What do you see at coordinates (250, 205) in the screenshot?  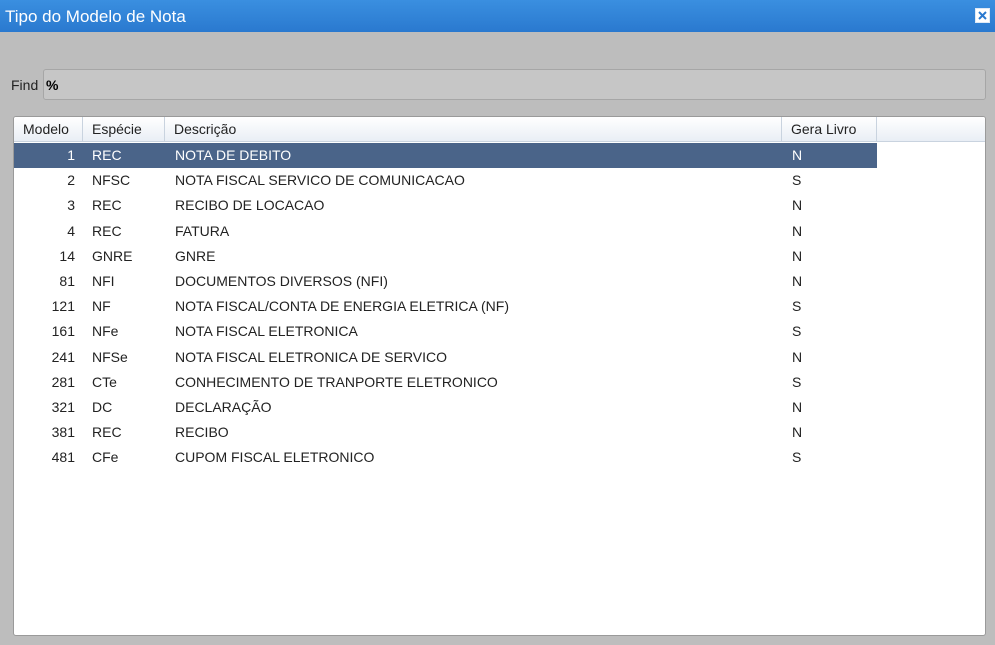 I see `cell-descricao: RECIBO DE LOCACAO` at bounding box center [250, 205].